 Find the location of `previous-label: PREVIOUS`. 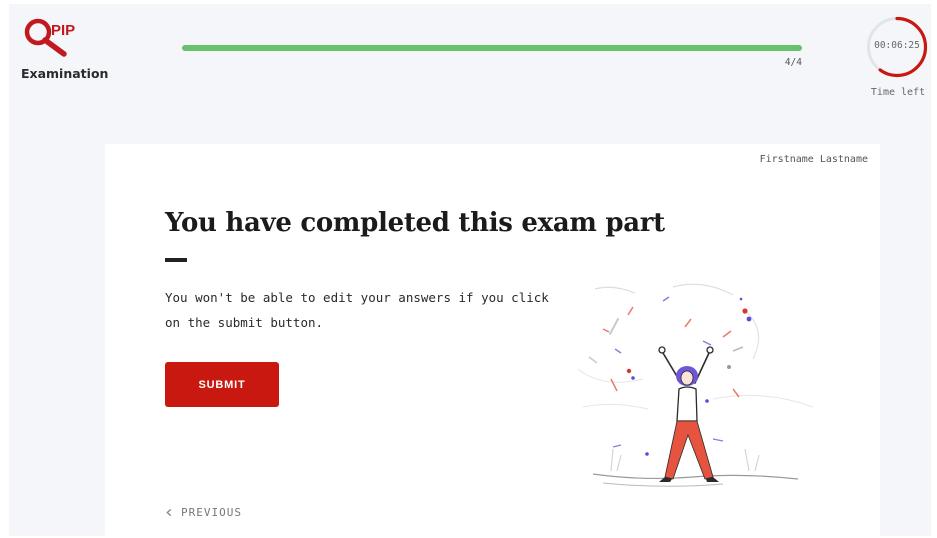

previous-label: PREVIOUS is located at coordinates (211, 512).